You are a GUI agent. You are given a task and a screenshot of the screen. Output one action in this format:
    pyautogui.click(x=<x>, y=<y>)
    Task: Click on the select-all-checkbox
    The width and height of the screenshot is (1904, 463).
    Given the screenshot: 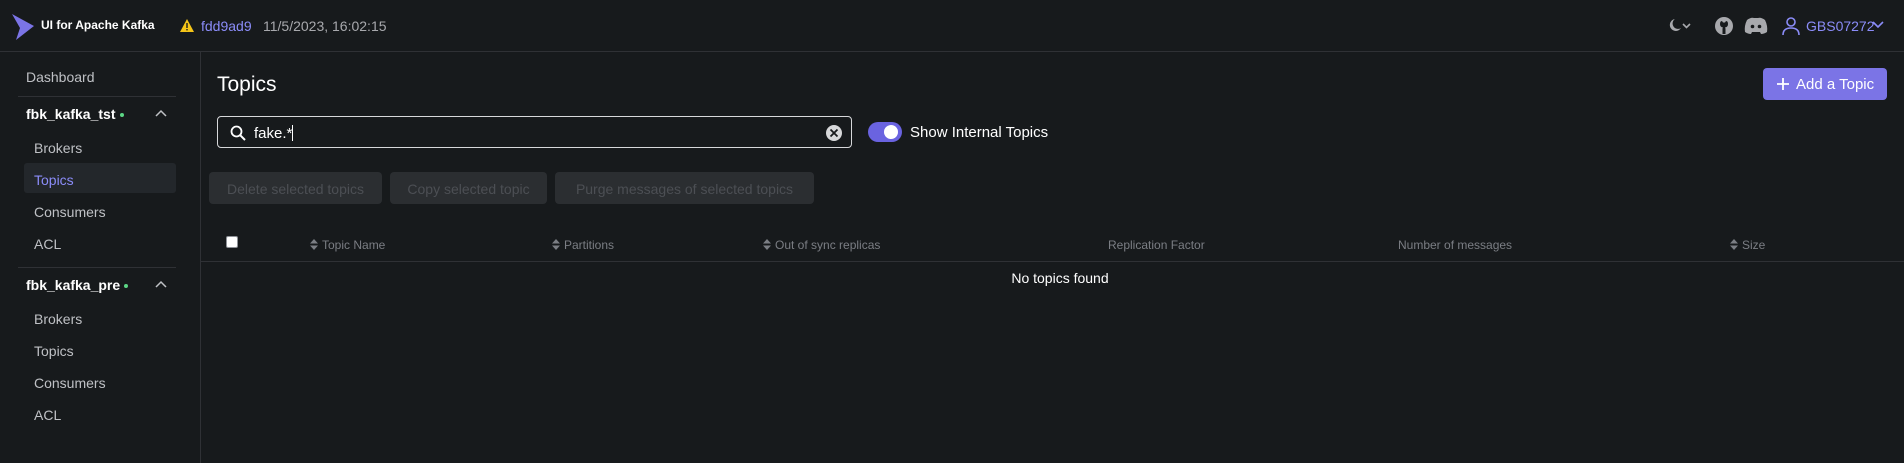 What is the action you would take?
    pyautogui.click(x=232, y=242)
    